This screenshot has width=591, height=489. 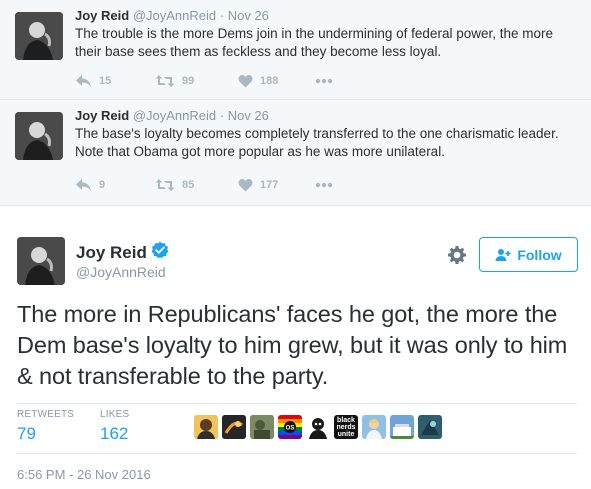 I want to click on author-name-text: Joy Reid, so click(x=111, y=252).